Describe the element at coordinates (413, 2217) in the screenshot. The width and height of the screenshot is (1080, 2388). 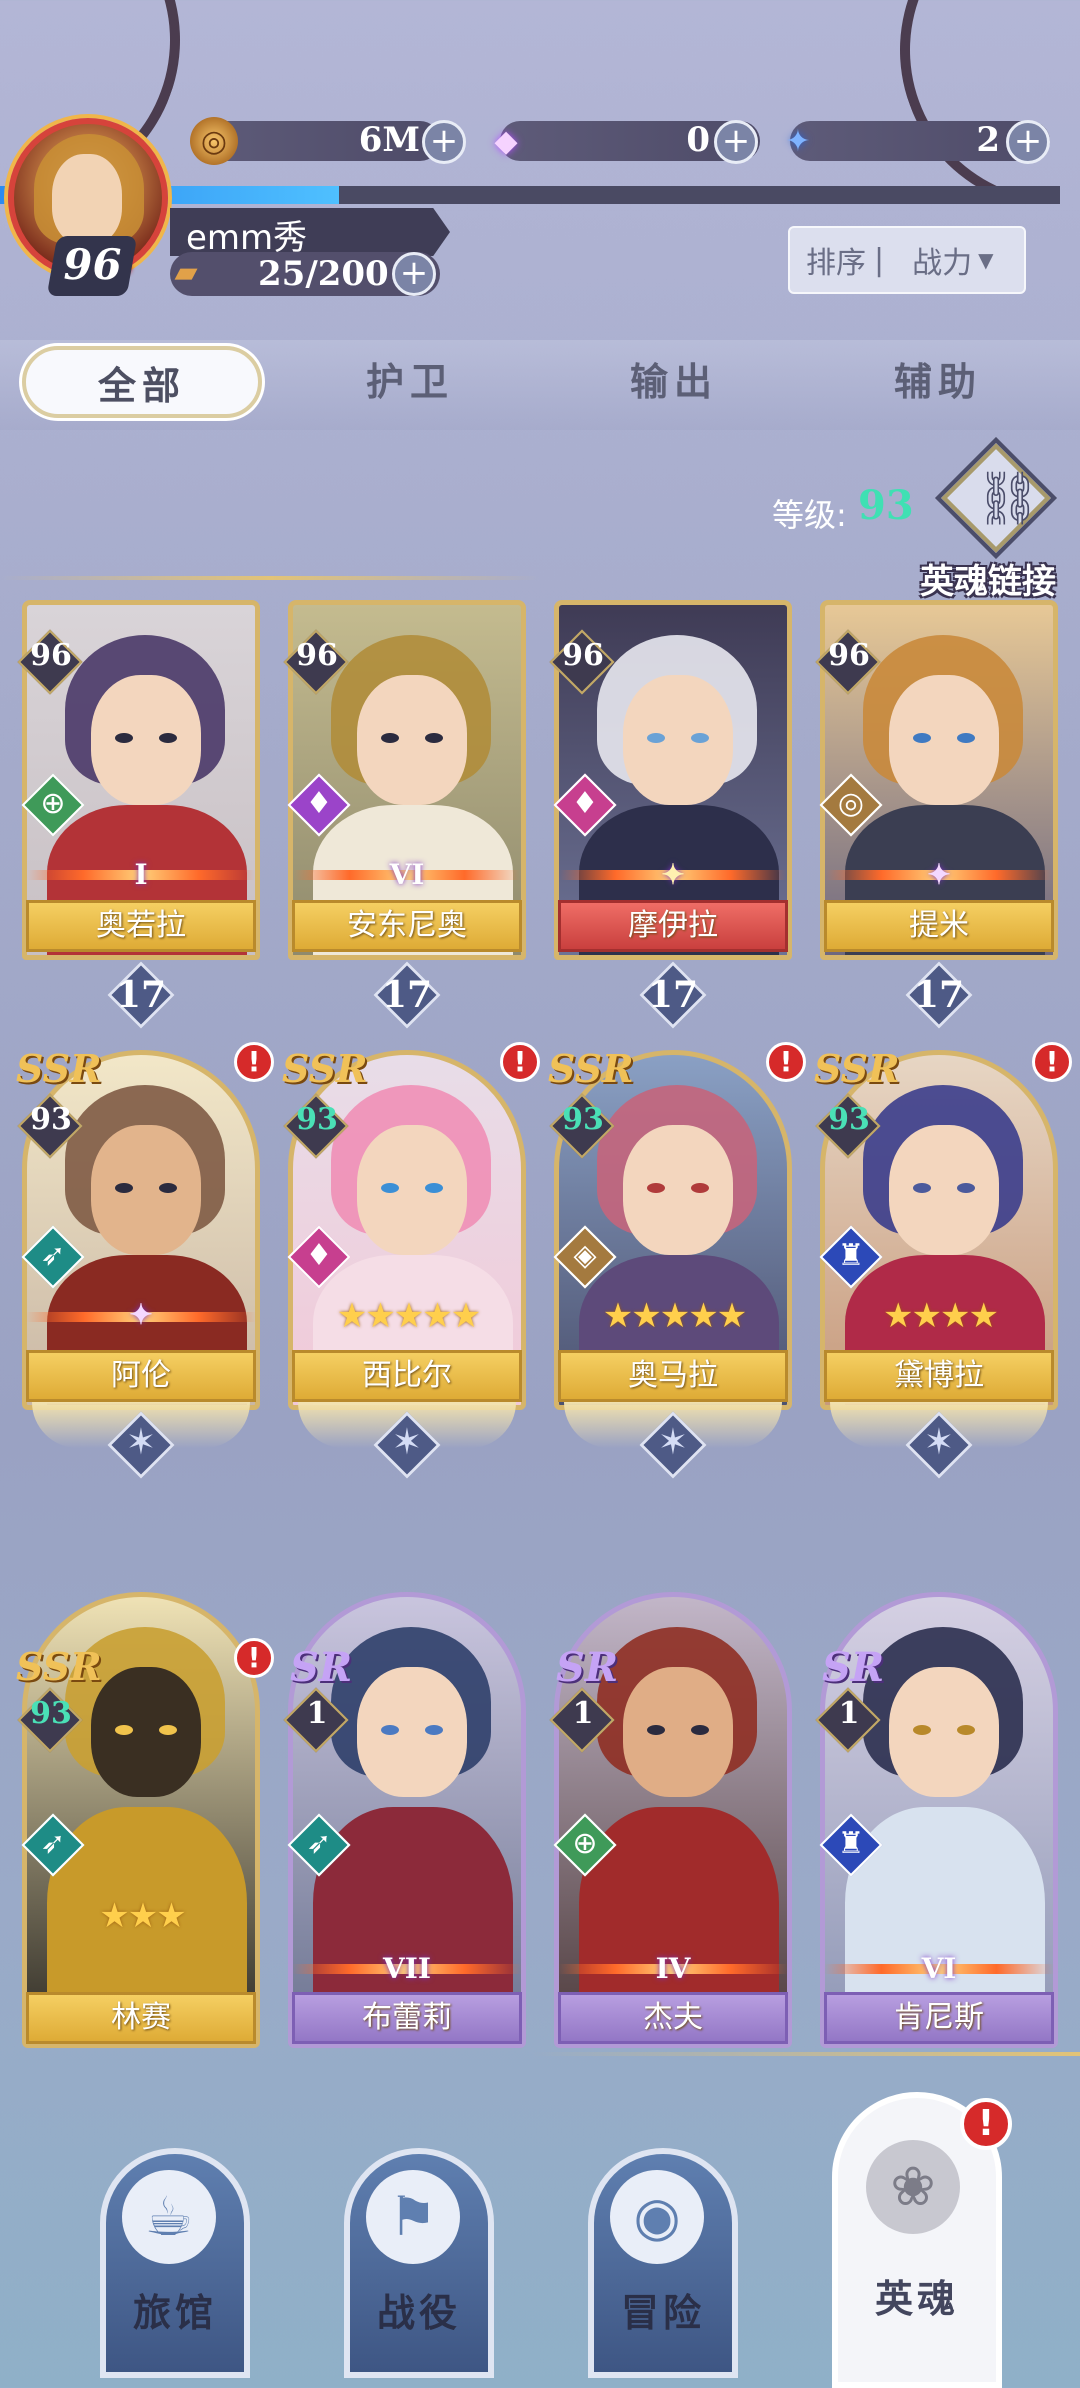
I see `campaign-banner-icon: ⚑` at that location.